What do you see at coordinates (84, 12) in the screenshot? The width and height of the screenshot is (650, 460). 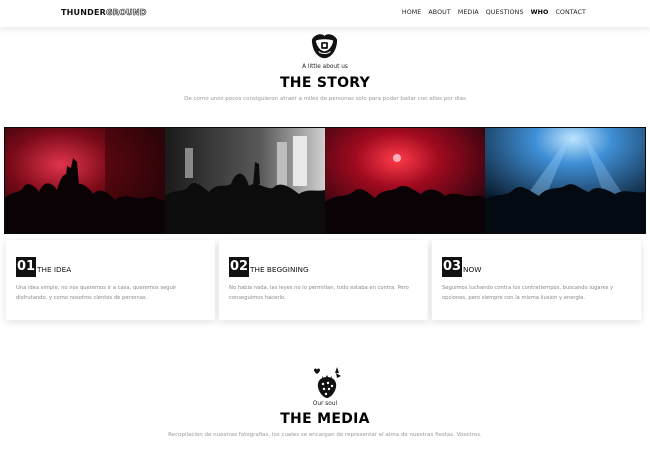 I see `logo-solid-text: THUNDER` at bounding box center [84, 12].